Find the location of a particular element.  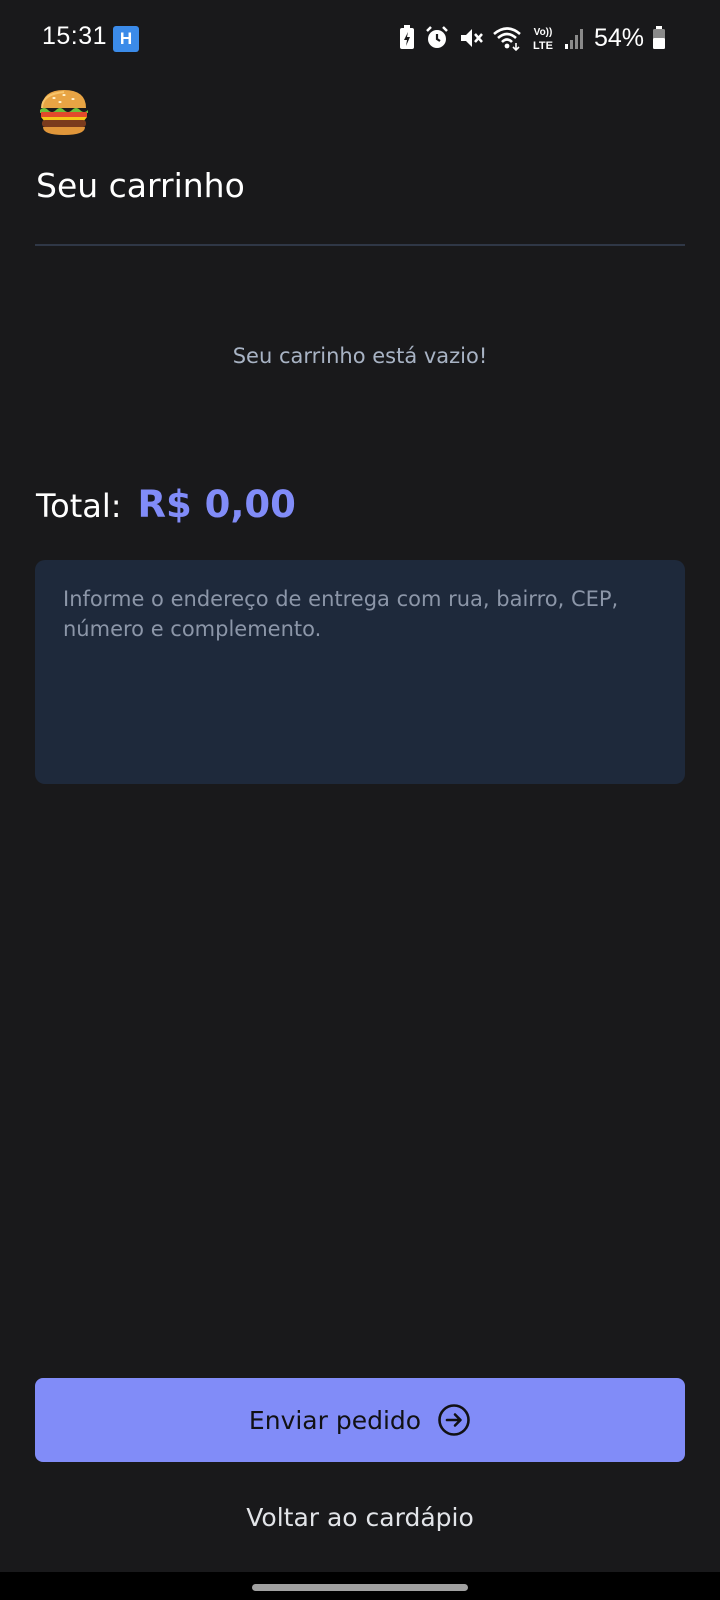

volte-icon: Vo)) LTE is located at coordinates (543, 39).